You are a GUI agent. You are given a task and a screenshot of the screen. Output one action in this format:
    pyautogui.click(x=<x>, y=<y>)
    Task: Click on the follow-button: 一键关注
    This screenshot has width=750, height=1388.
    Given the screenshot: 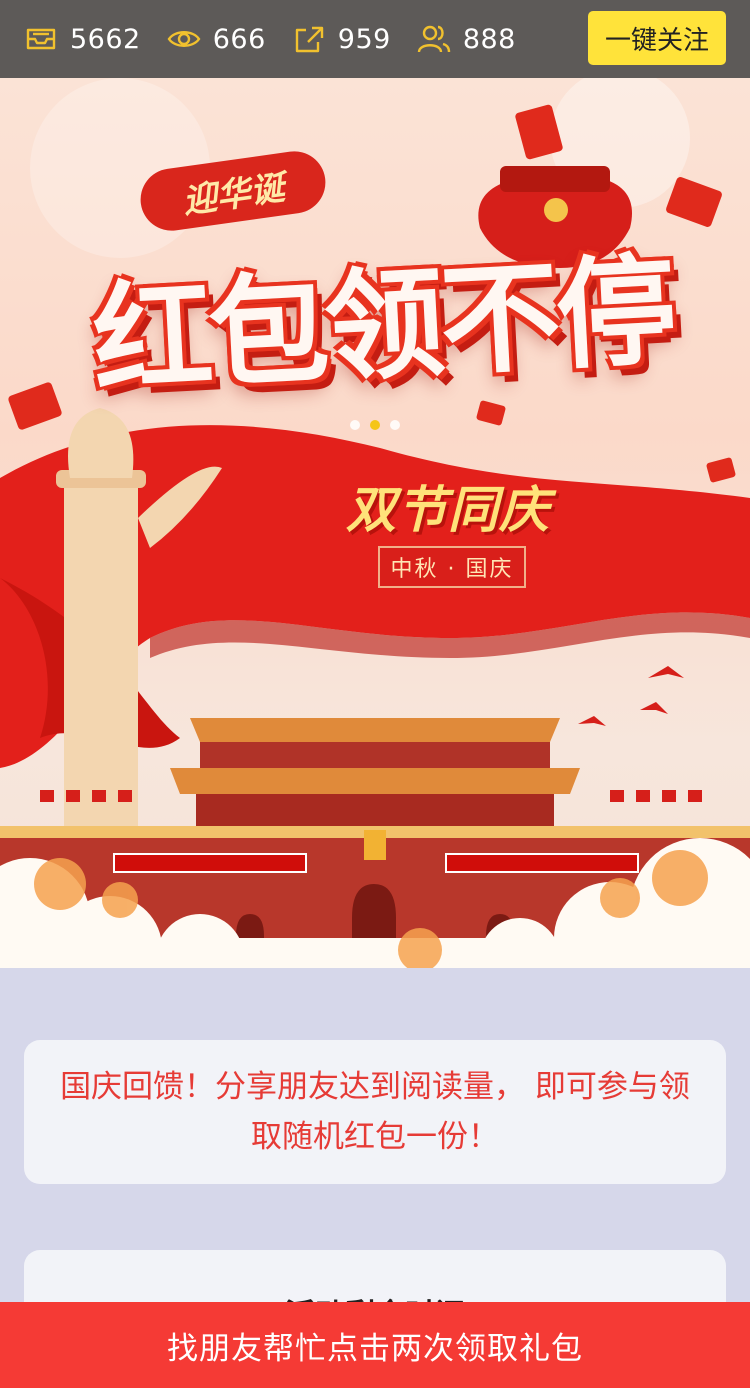 What is the action you would take?
    pyautogui.click(x=657, y=38)
    